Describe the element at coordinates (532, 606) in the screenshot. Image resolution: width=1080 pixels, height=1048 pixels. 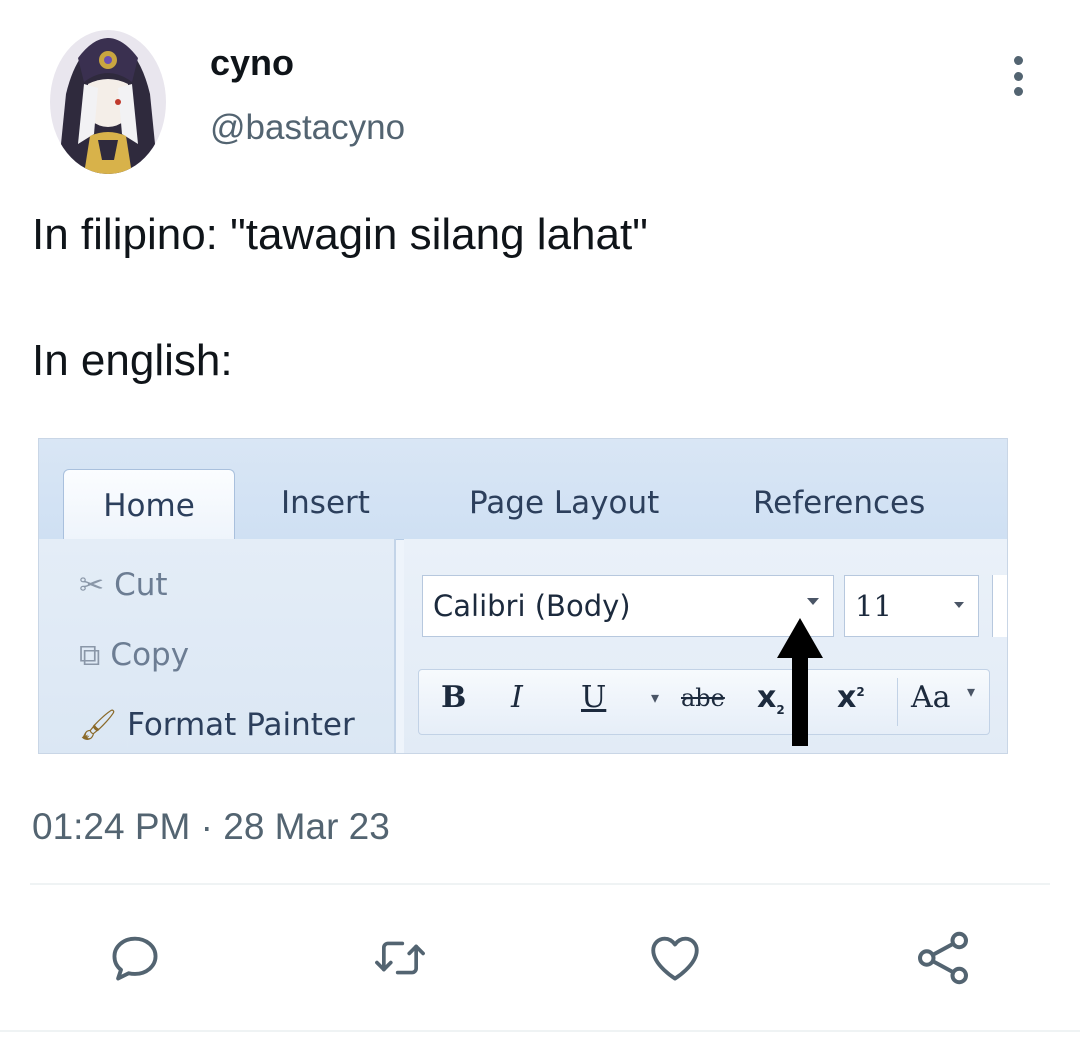
I see `font-name-value: Calibri (Body)` at that location.